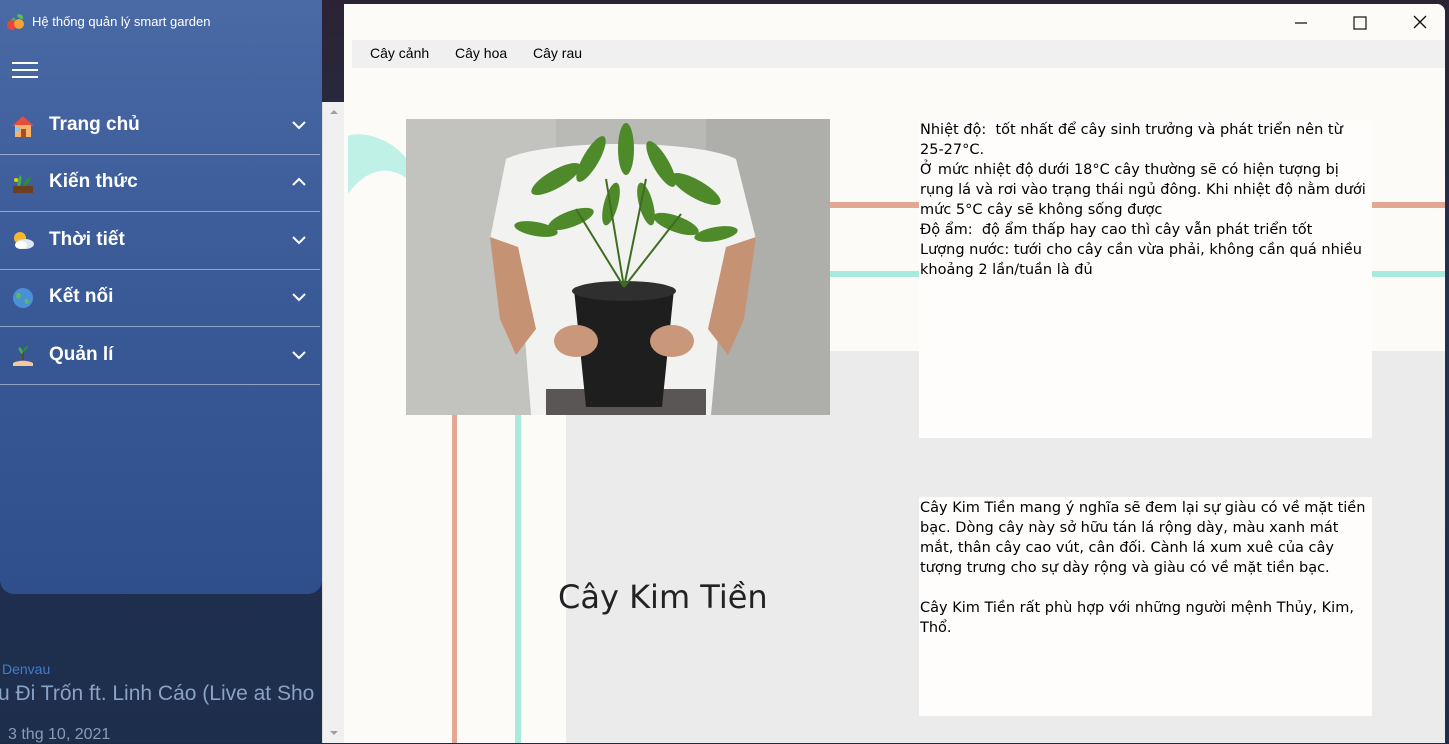 The height and width of the screenshot is (744, 1449). What do you see at coordinates (160, 241) in the screenshot?
I see `sidebar-item-thoi-tiet: Thời tiết` at bounding box center [160, 241].